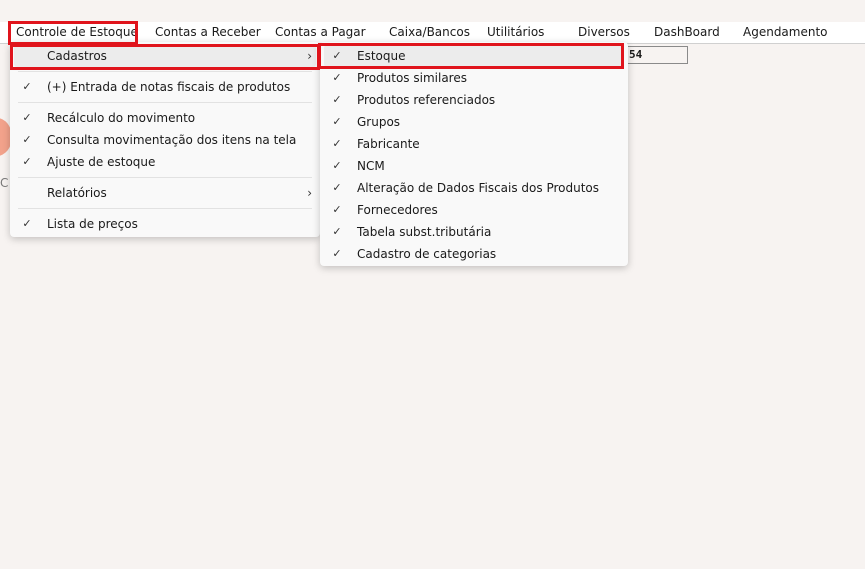 The height and width of the screenshot is (569, 865). What do you see at coordinates (121, 118) in the screenshot?
I see `menu-item-label: Recálculo do movimento` at bounding box center [121, 118].